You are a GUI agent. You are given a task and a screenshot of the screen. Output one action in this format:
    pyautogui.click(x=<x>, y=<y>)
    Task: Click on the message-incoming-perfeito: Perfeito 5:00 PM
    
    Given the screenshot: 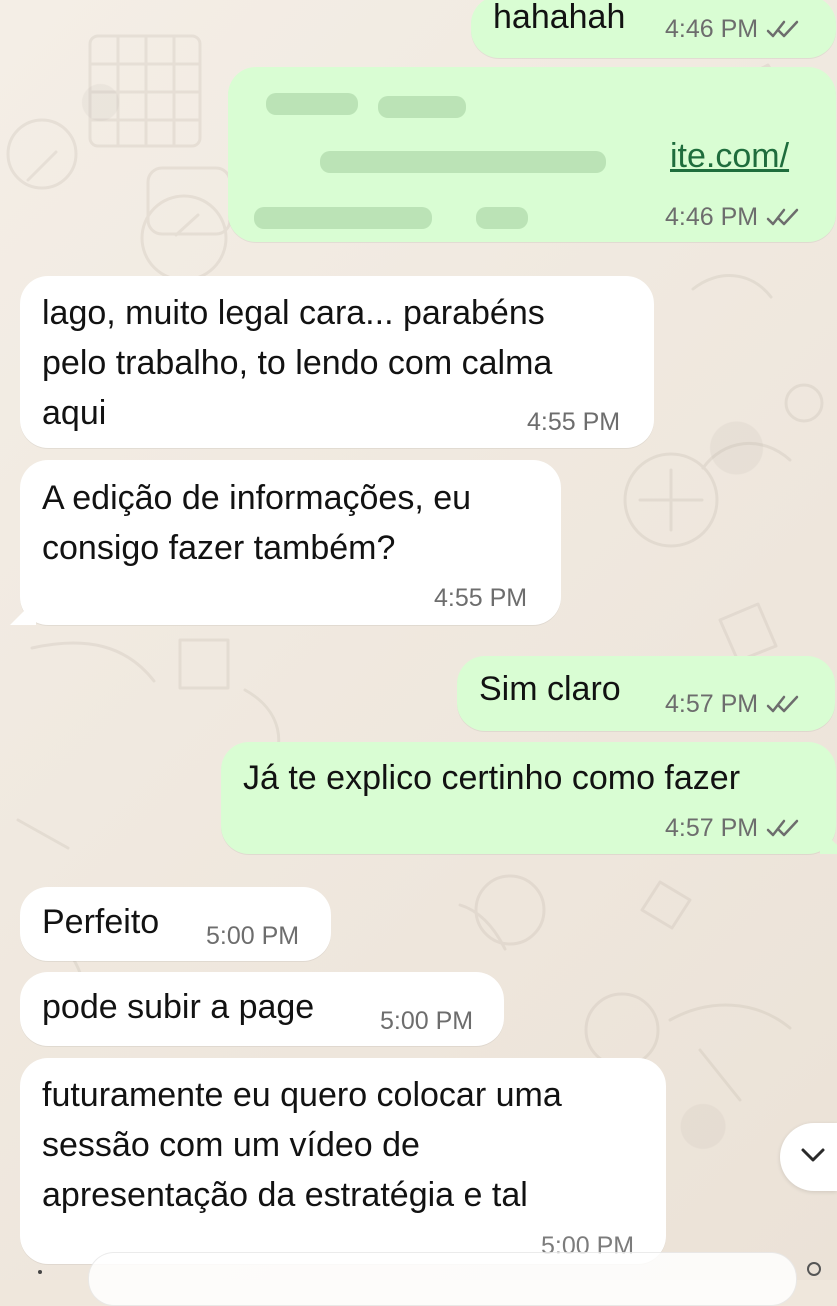 What is the action you would take?
    pyautogui.click(x=175, y=924)
    